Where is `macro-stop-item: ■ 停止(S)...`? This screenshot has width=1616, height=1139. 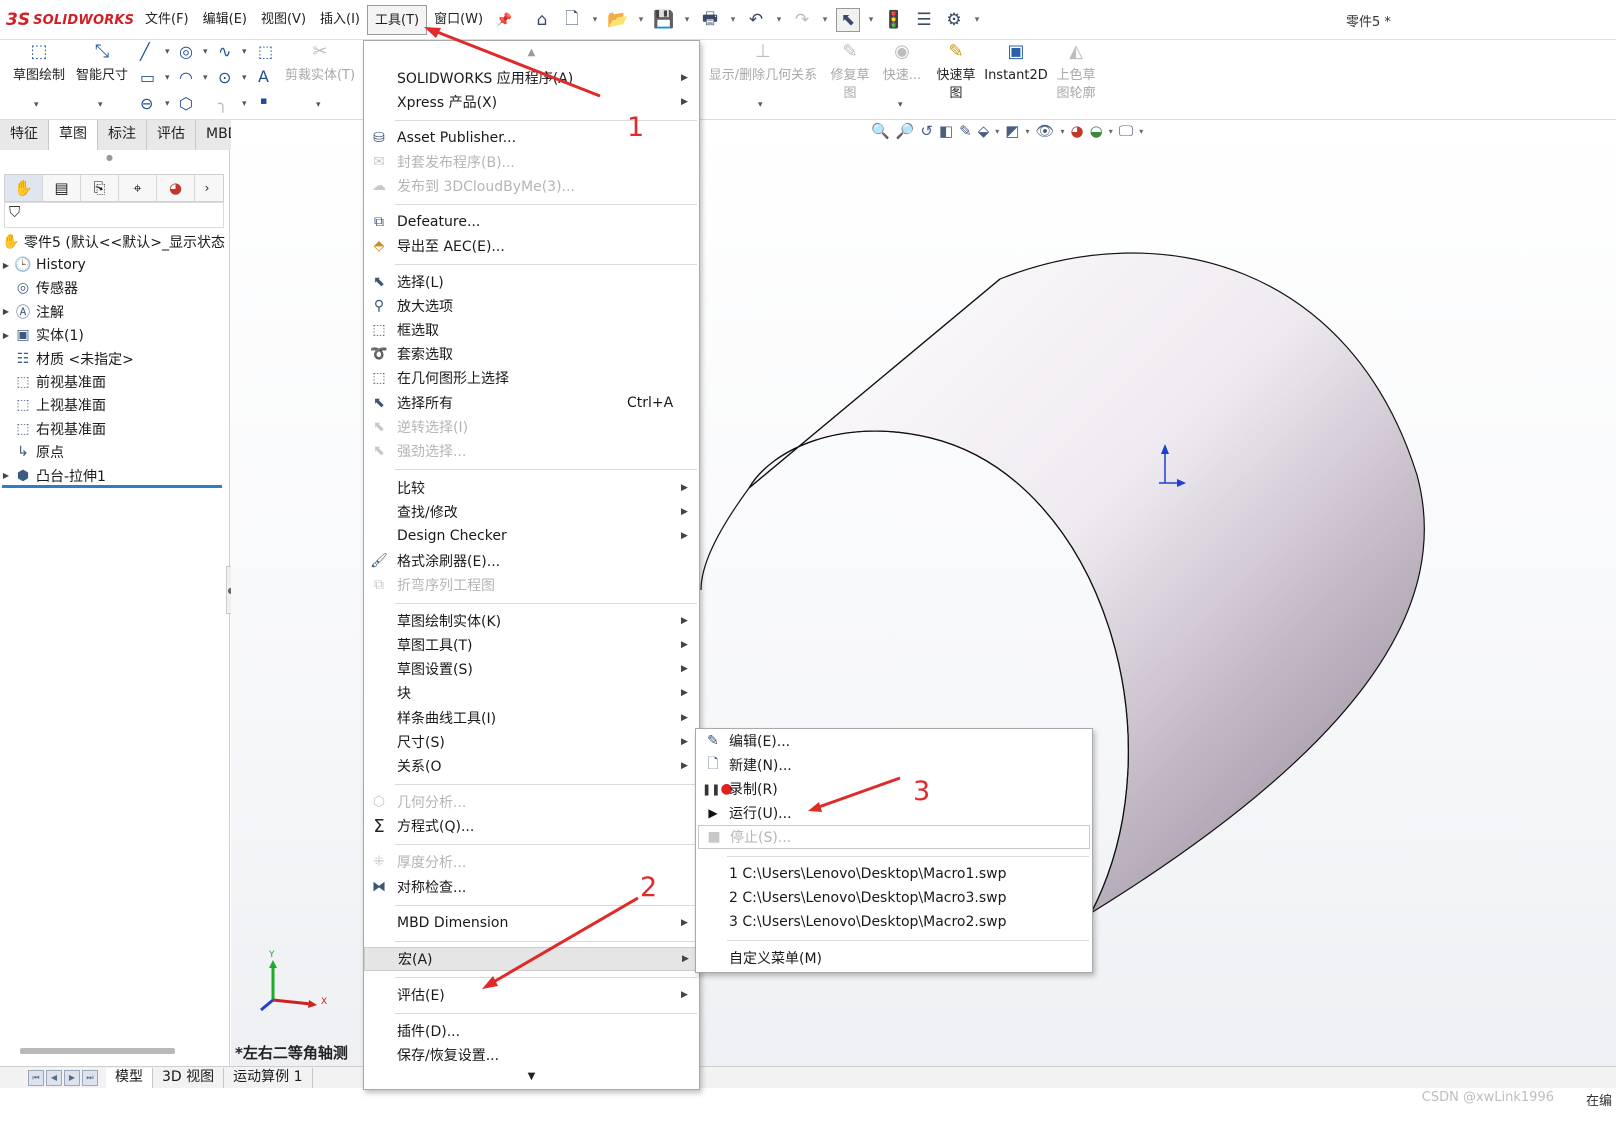
macro-stop-item: ■ 停止(S)... is located at coordinates (894, 837).